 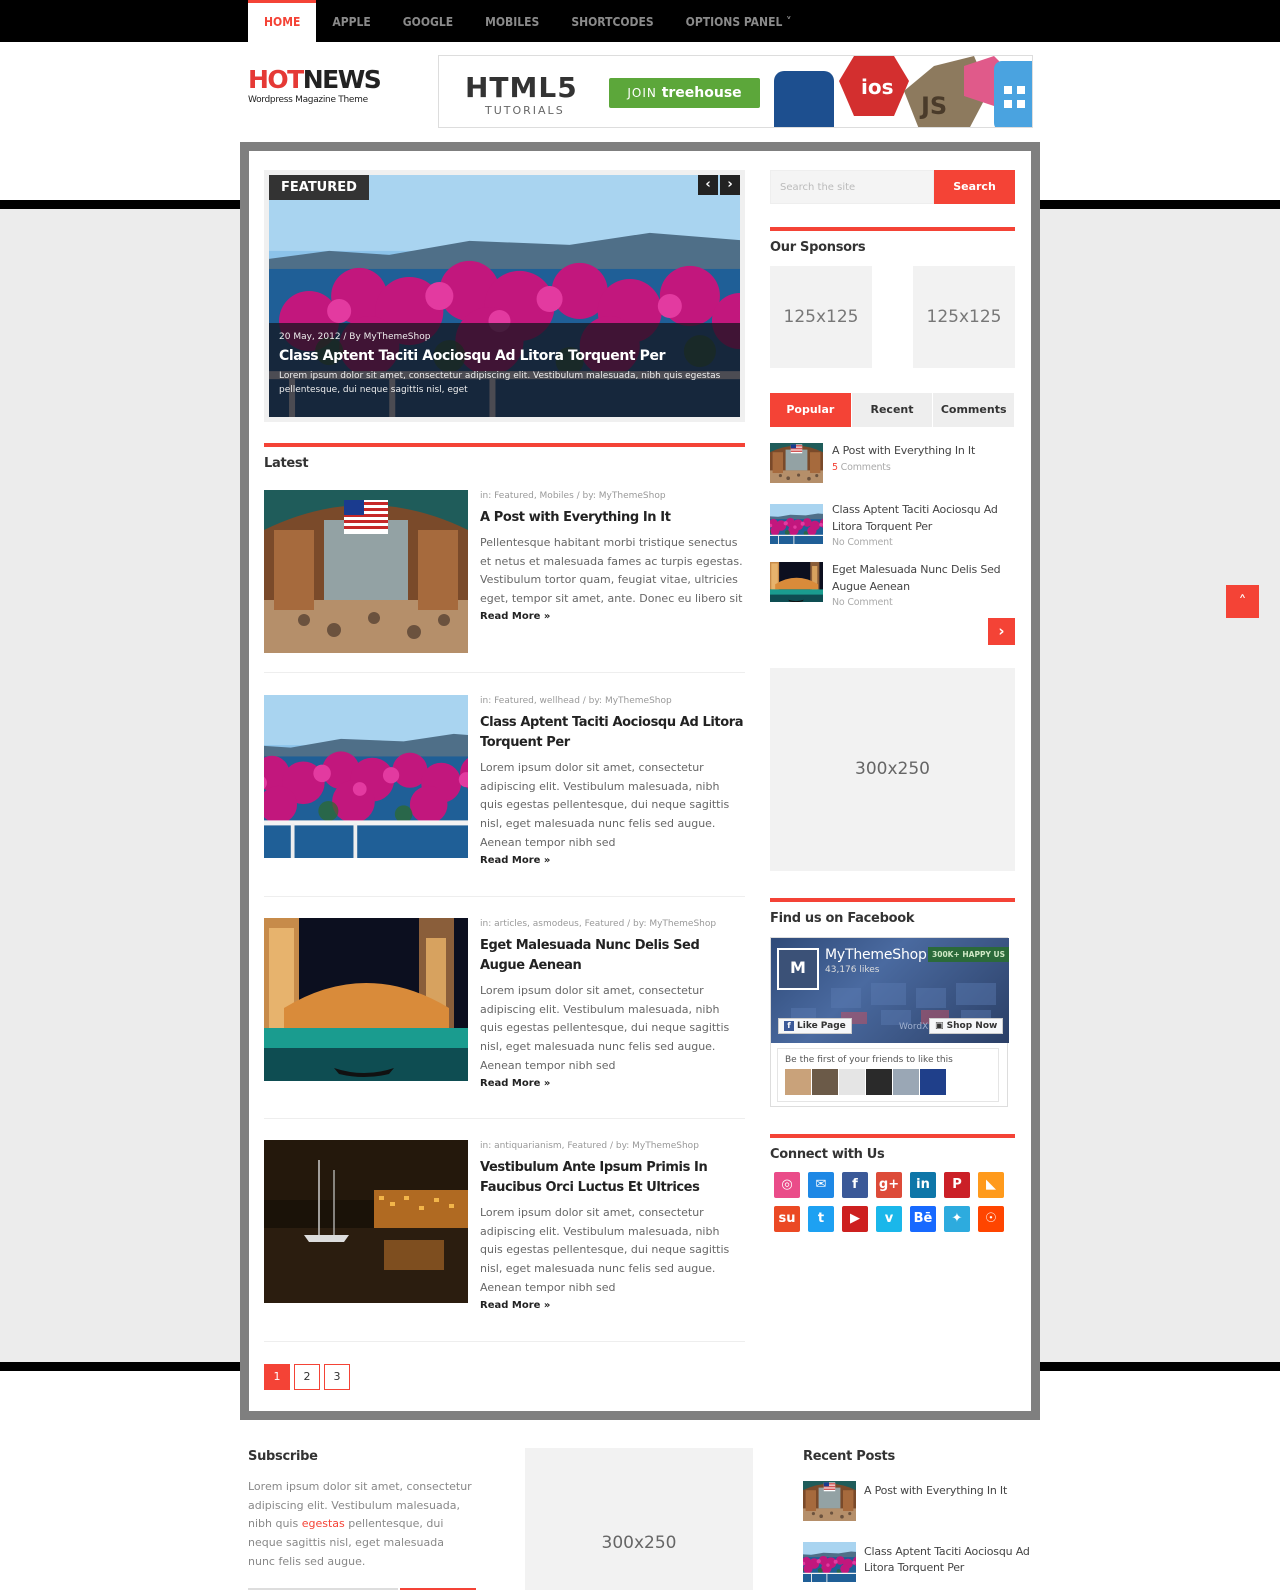 What do you see at coordinates (787, 1185) in the screenshot?
I see `dribbble-icon: ◎` at bounding box center [787, 1185].